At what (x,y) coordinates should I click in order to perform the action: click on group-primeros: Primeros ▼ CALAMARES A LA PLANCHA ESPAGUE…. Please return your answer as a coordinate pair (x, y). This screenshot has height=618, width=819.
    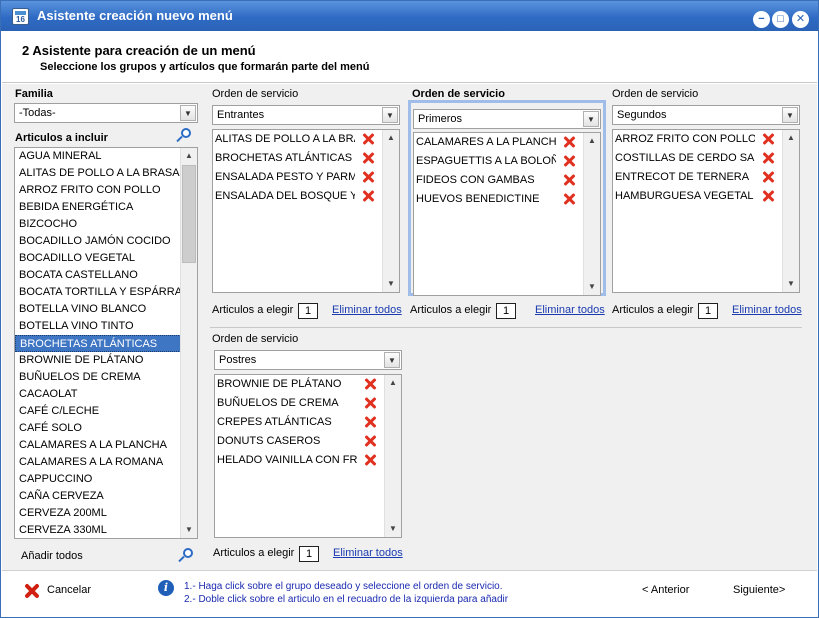
    Looking at the image, I should click on (507, 198).